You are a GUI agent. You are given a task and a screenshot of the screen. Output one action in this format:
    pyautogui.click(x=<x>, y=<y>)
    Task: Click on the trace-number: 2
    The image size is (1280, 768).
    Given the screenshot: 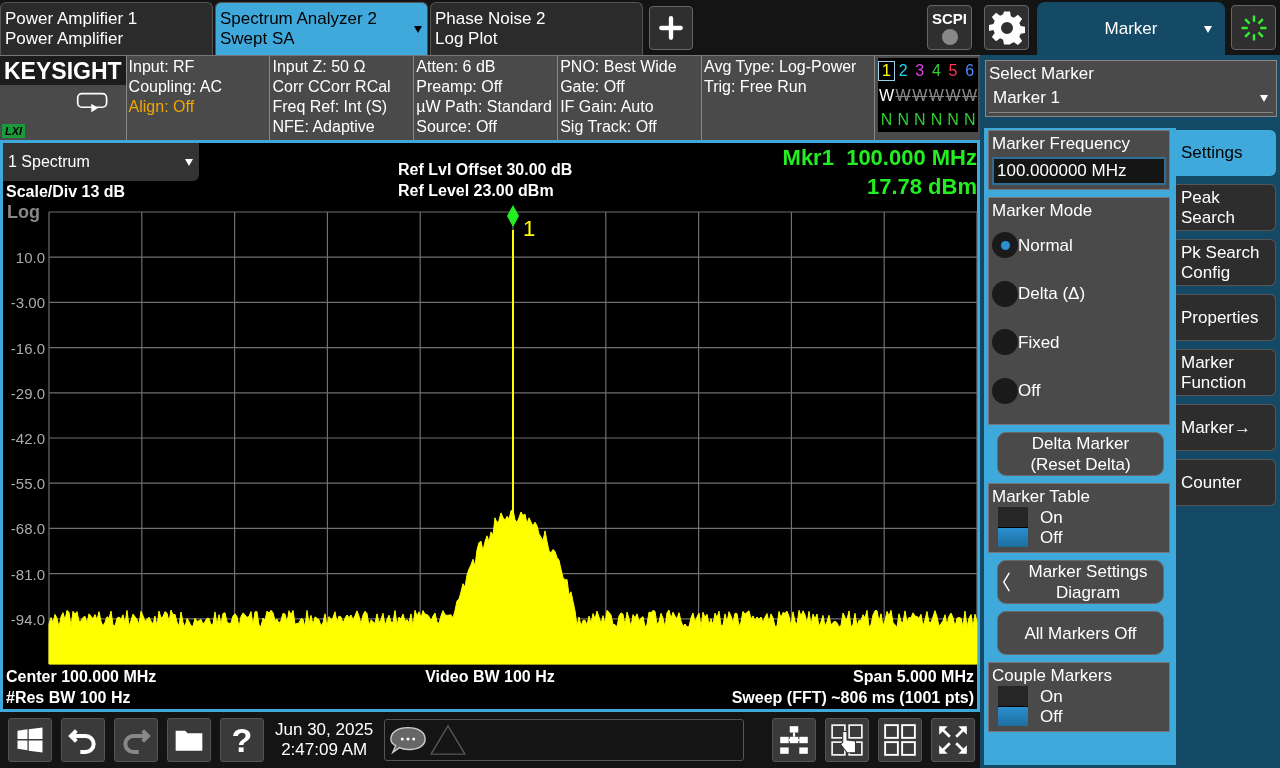 What is the action you would take?
    pyautogui.click(x=903, y=71)
    